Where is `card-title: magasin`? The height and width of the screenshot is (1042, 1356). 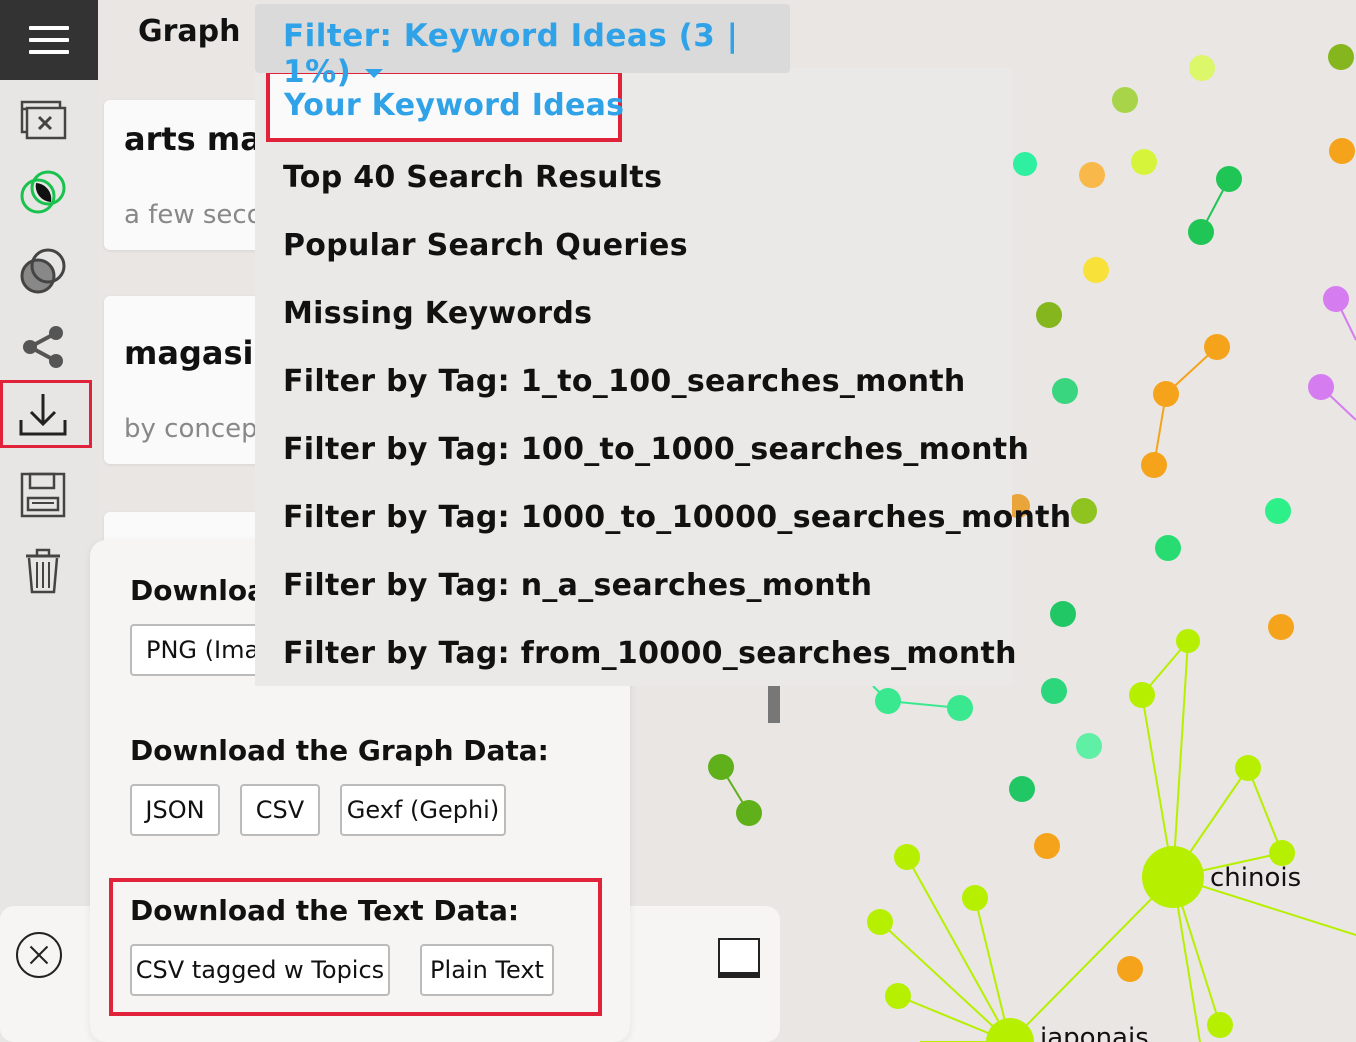 card-title: magasin is located at coordinates (200, 353).